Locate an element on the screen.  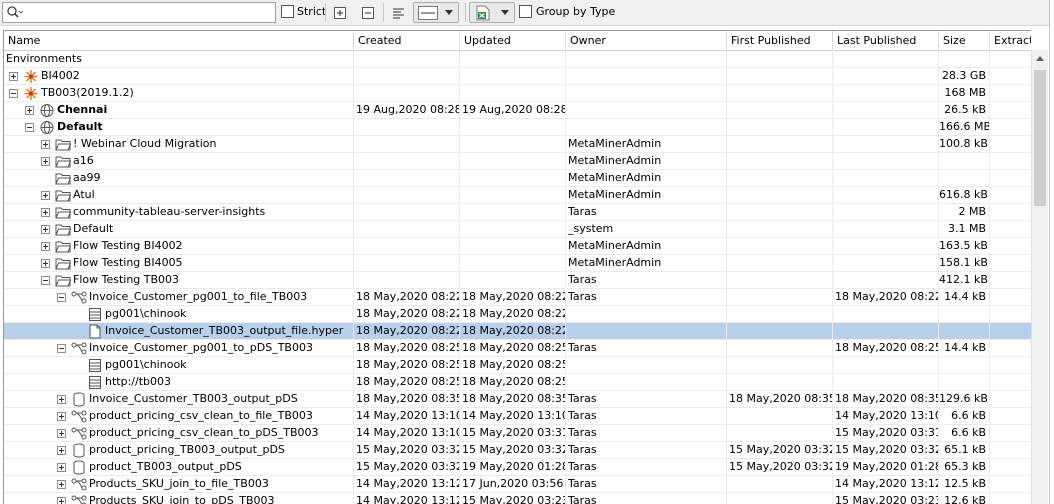
tree-item-label: Default is located at coordinates (80, 126).